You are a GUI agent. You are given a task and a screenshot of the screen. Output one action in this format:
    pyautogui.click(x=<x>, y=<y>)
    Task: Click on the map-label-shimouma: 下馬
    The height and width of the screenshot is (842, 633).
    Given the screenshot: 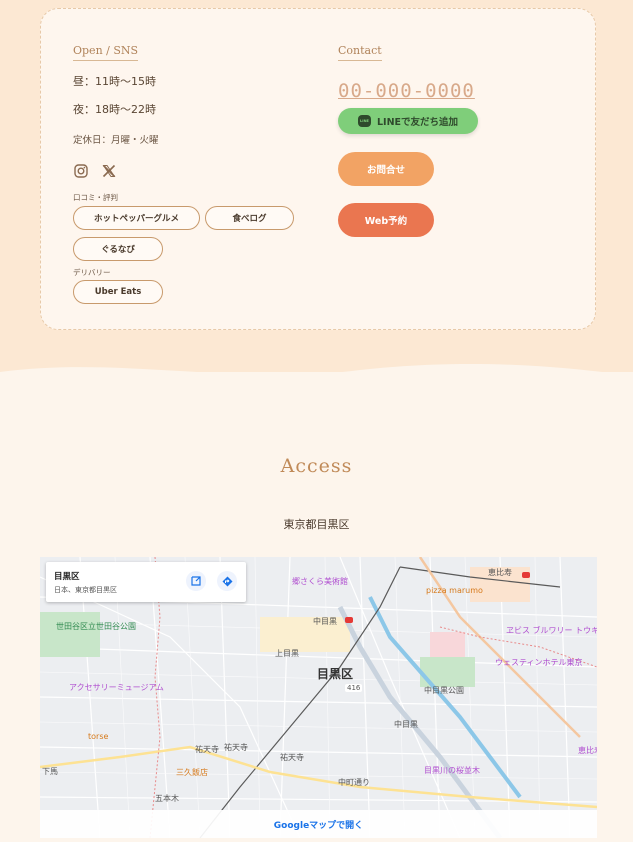 What is the action you would take?
    pyautogui.click(x=50, y=771)
    